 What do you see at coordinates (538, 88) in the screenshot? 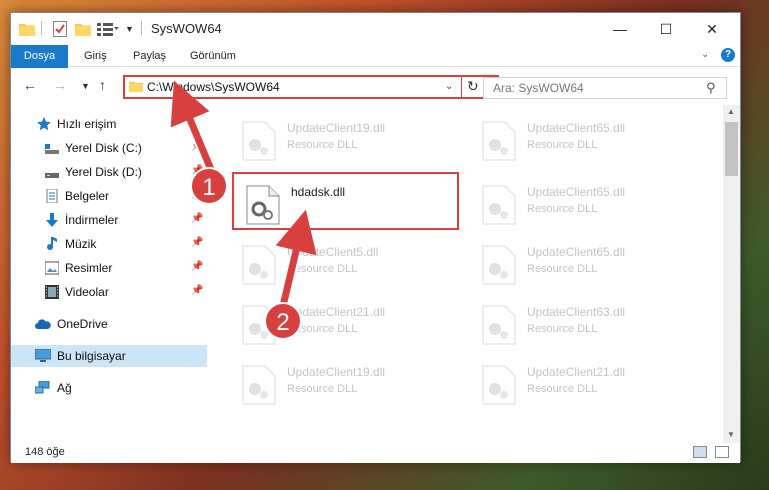
I see `search-input: Ara: SysWOW64` at bounding box center [538, 88].